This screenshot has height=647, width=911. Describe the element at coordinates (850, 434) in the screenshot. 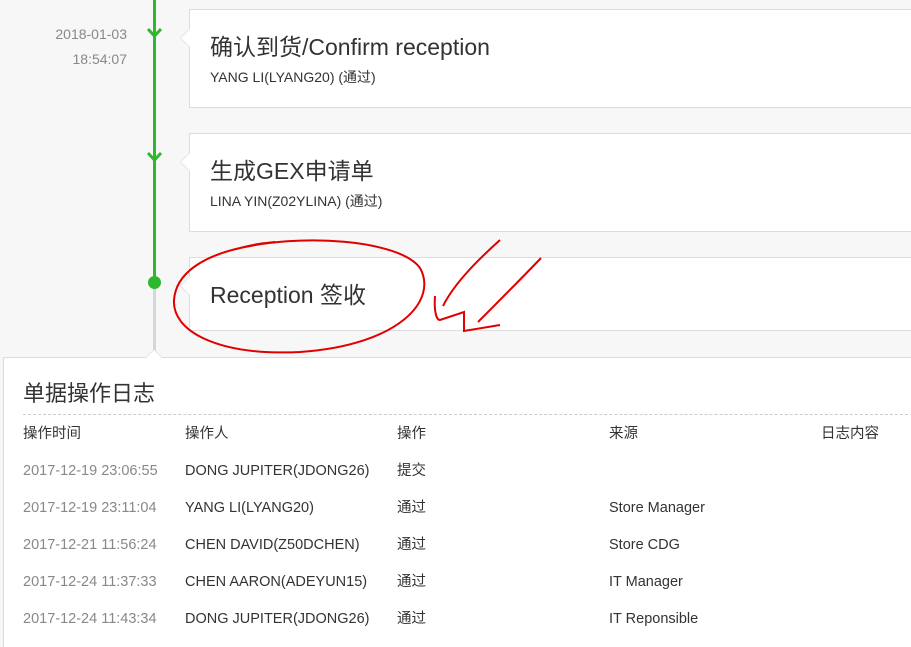

I see `header-content: 日志内容` at that location.